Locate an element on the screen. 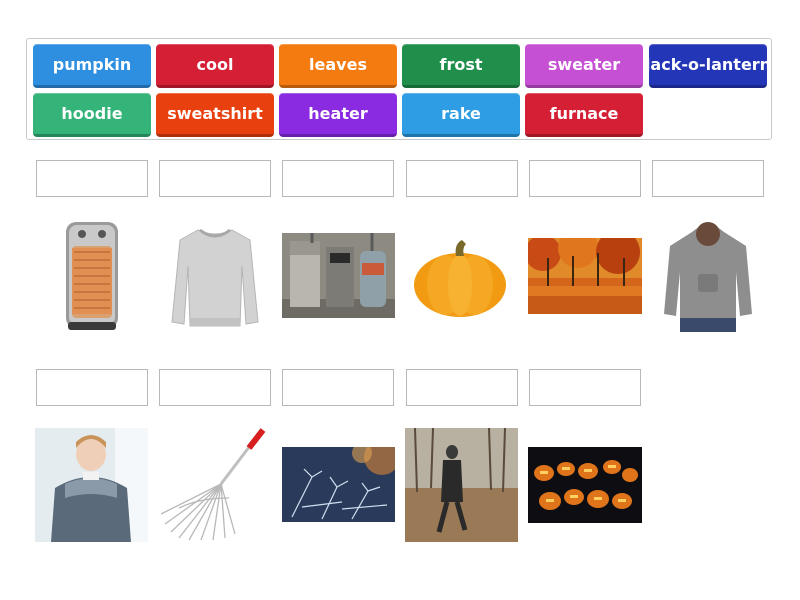  jack-o-lanterns-image is located at coordinates (585, 485).